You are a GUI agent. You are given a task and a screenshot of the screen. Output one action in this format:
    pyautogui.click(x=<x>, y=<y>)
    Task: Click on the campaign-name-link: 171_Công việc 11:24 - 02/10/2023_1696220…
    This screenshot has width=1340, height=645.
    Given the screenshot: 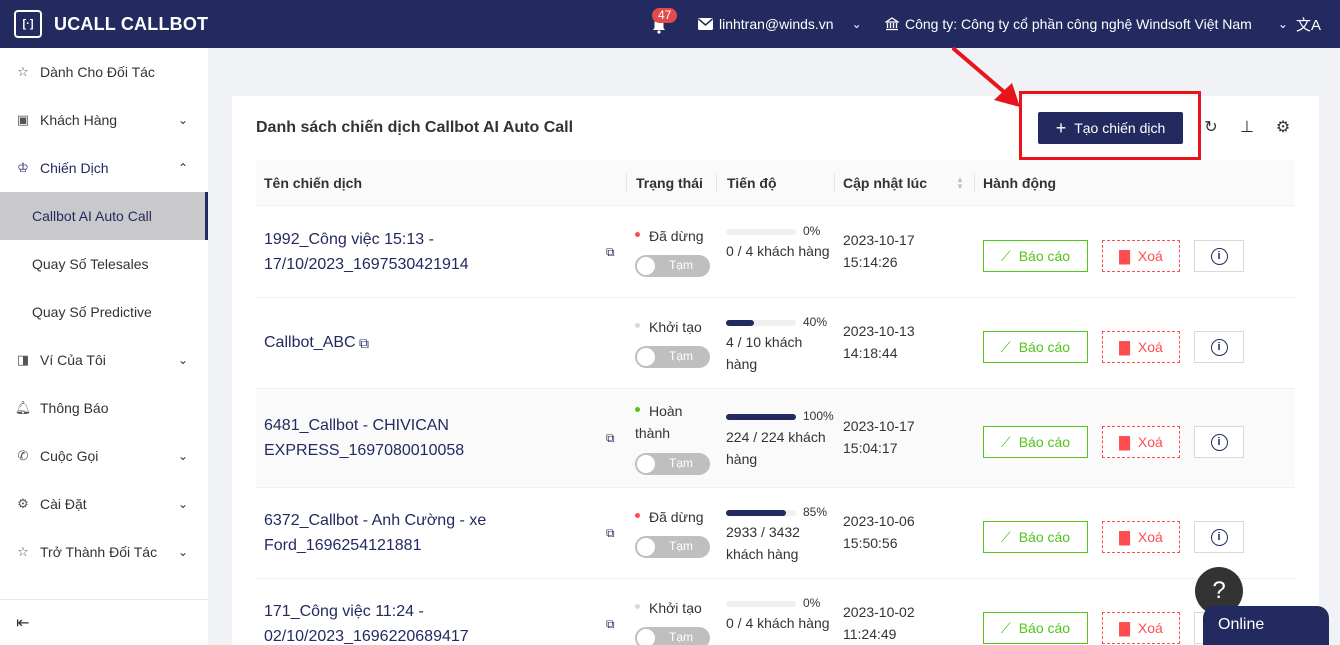 What is the action you would take?
    pyautogui.click(x=389, y=622)
    